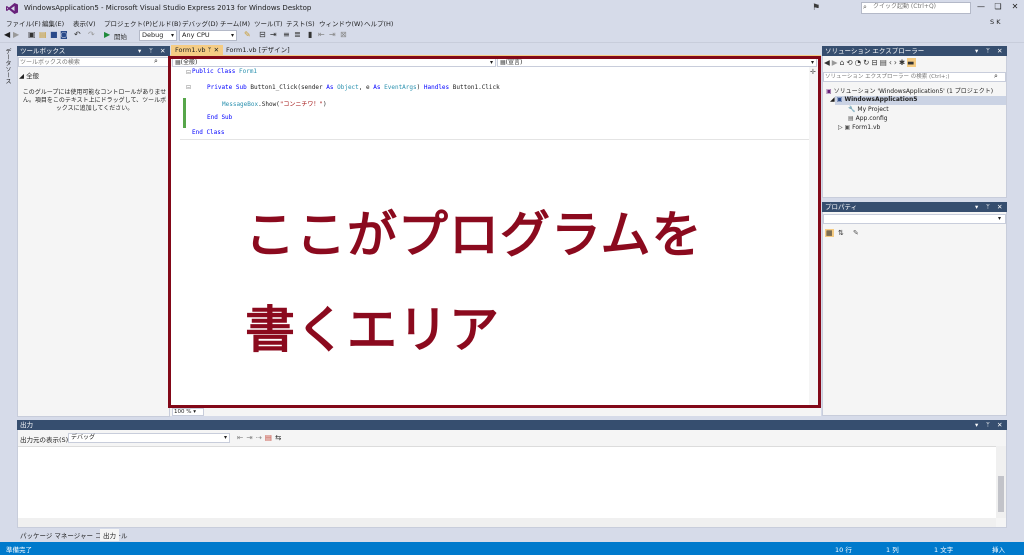  Describe the element at coordinates (884, 62) in the screenshot. I see `show-all-files-icon: ▤` at that location.